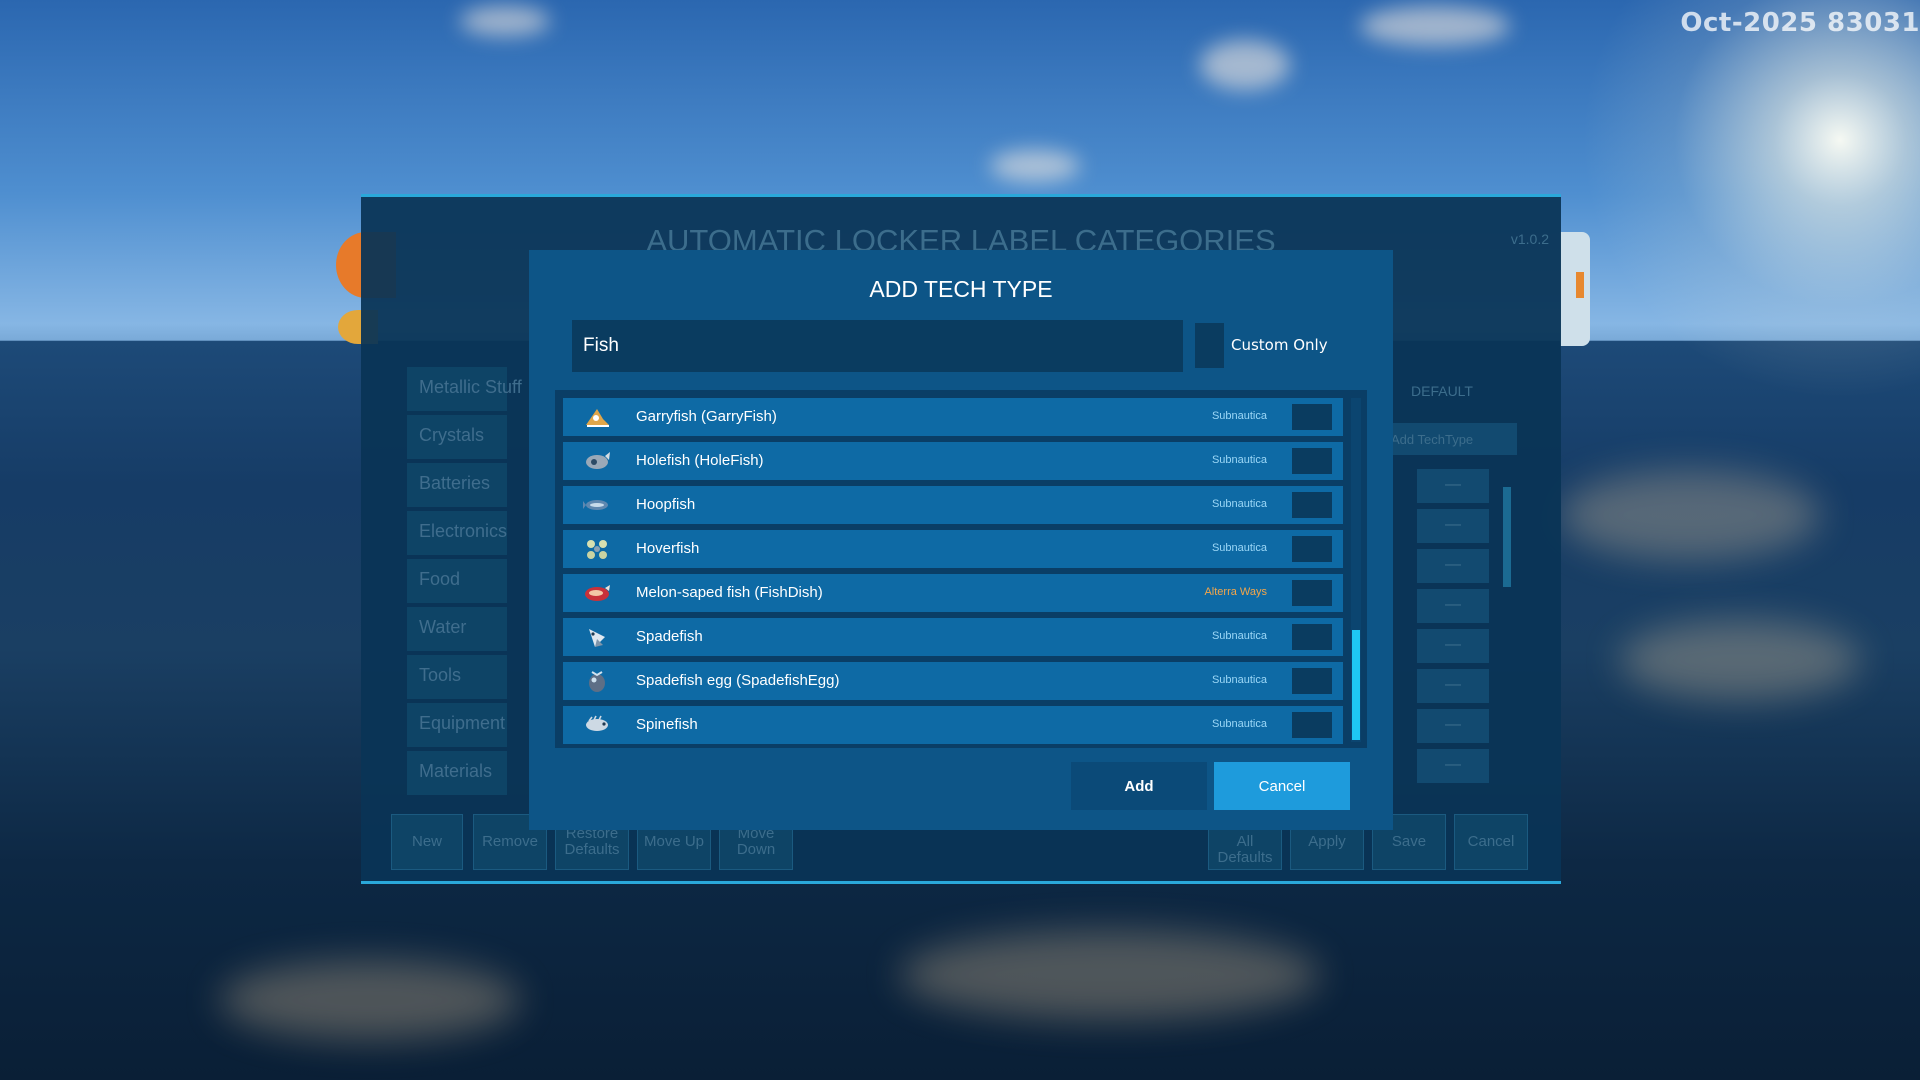  What do you see at coordinates (457, 725) in the screenshot?
I see `category-item: Equipment` at bounding box center [457, 725].